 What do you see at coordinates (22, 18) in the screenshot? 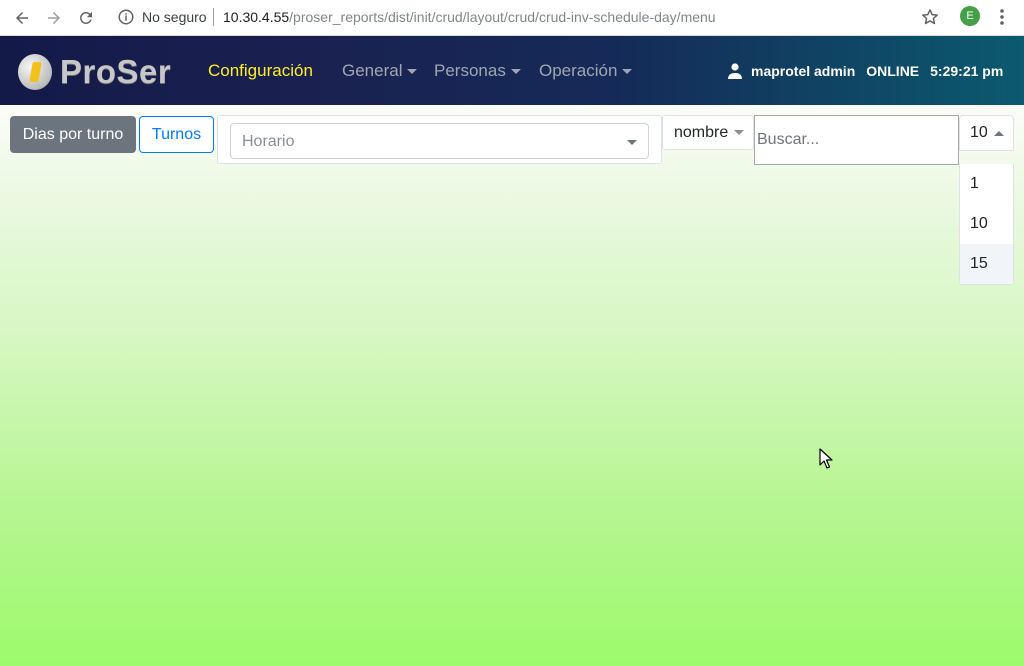
I see `back-icon` at bounding box center [22, 18].